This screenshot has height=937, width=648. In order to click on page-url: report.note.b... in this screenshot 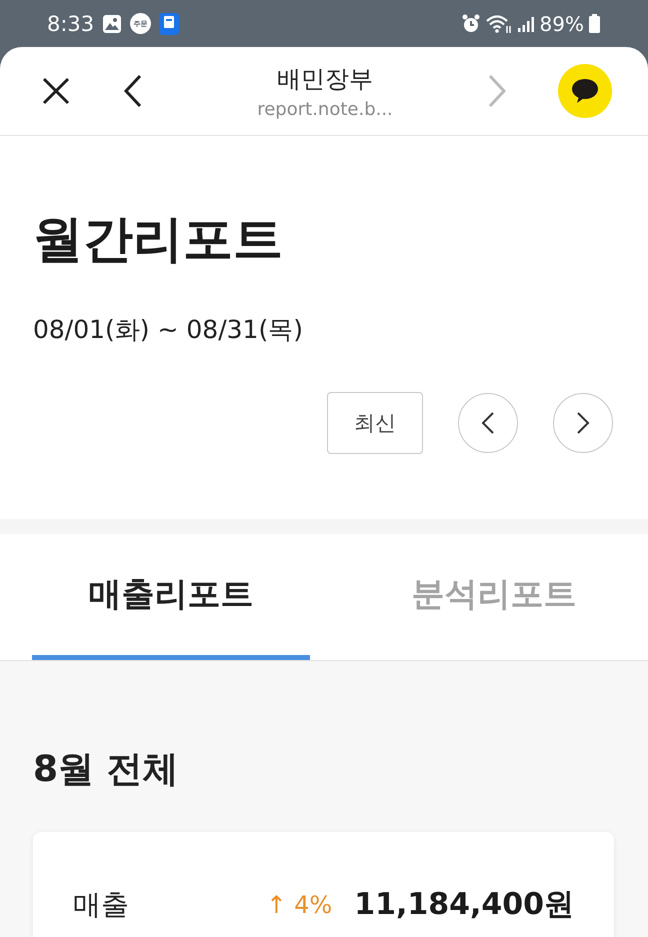, I will do `click(325, 109)`.